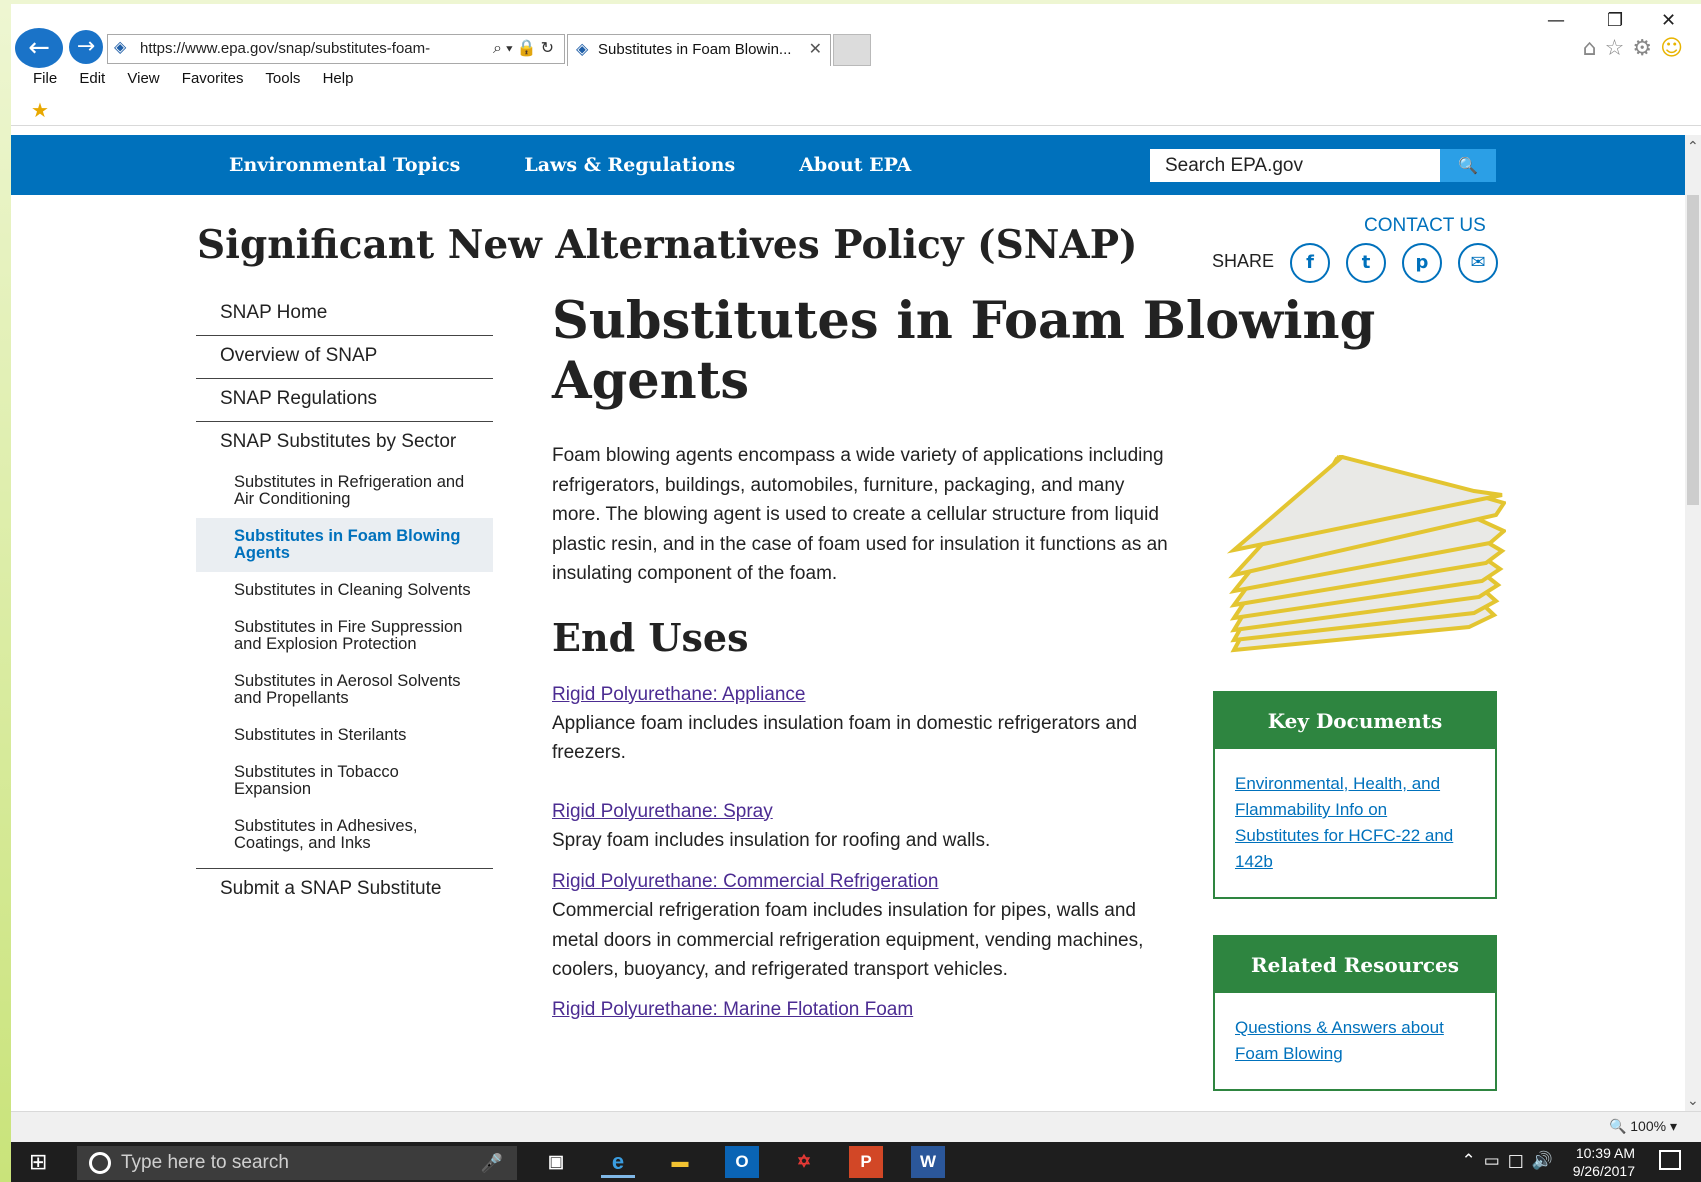 This screenshot has width=1701, height=1182. I want to click on menu-edit: Edit, so click(92, 78).